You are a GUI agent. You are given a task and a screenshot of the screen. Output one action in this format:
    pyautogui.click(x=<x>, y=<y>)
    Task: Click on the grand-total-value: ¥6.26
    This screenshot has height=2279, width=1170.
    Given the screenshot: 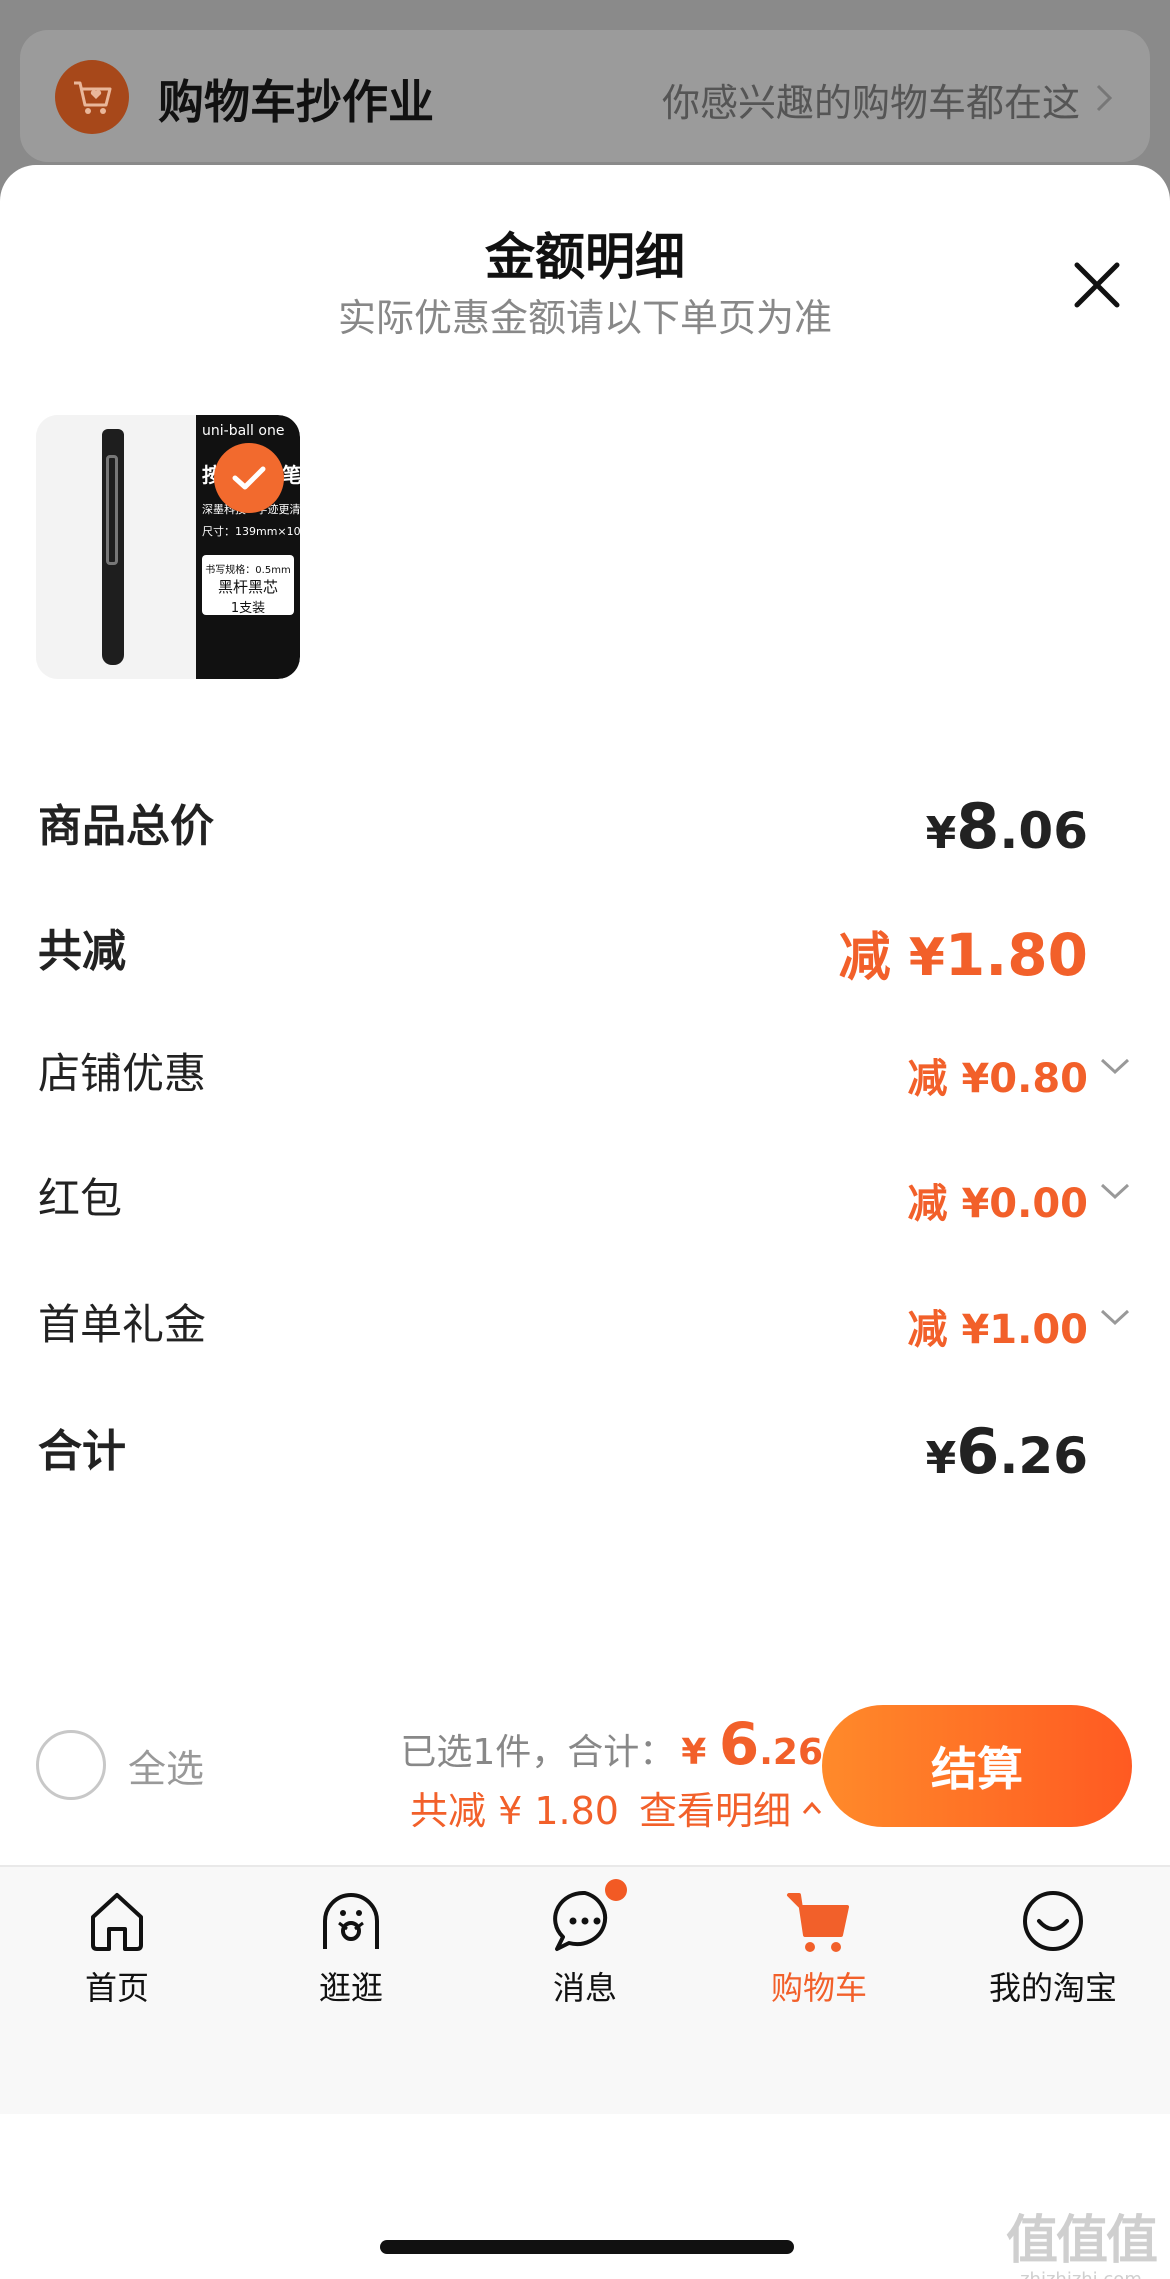 What is the action you would take?
    pyautogui.click(x=1007, y=1451)
    